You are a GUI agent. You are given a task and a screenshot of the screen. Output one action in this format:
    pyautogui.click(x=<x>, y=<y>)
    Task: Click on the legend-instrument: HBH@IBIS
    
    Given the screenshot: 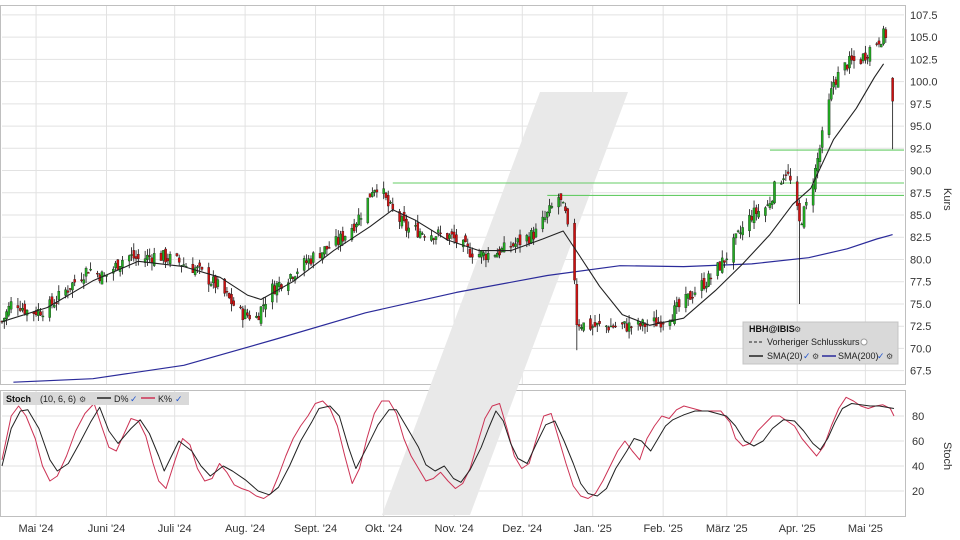 What is the action you would take?
    pyautogui.click(x=772, y=329)
    